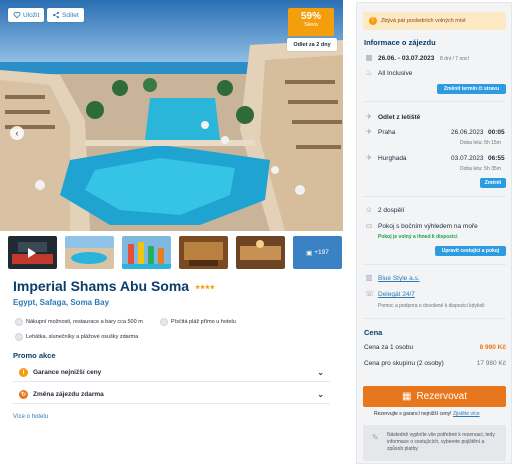 Image resolution: width=514 pixels, height=467 pixels. Describe the element at coordinates (203, 322) in the screenshot. I see `feature-label: Písčitá pláž přímo u hotelu` at that location.